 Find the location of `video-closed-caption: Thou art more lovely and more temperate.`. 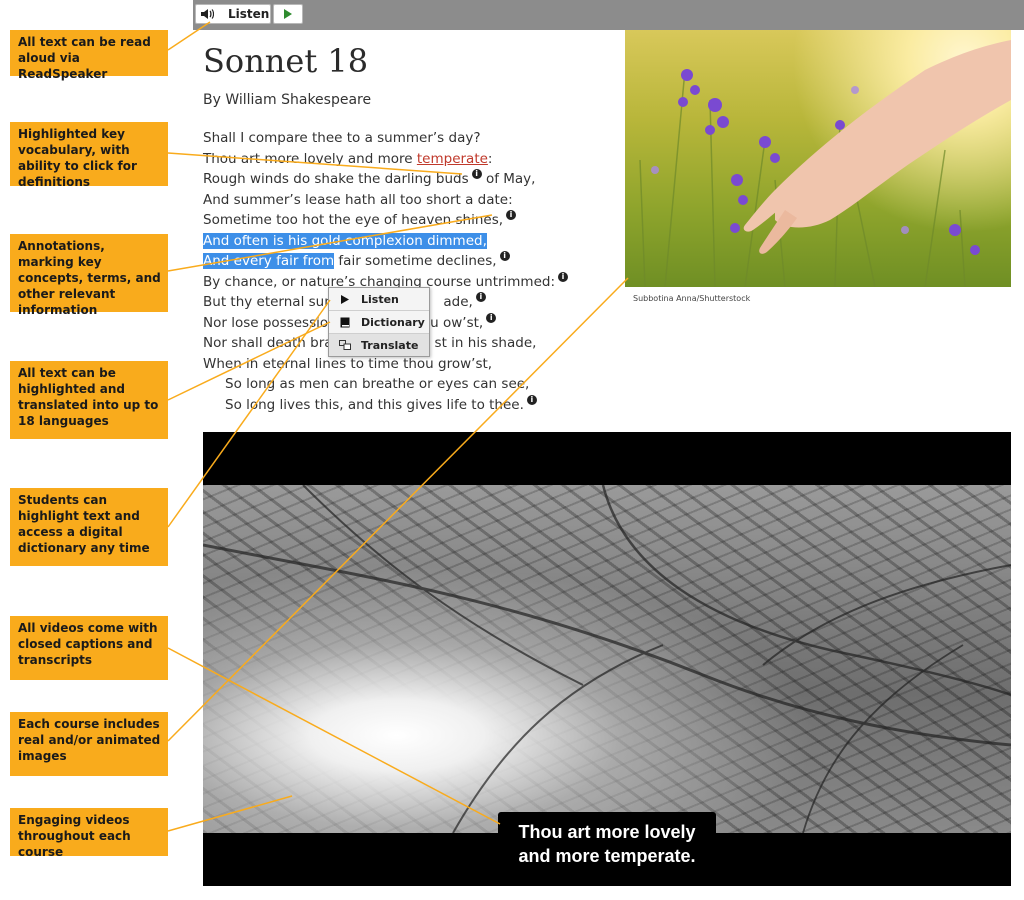

video-closed-caption: Thou art more lovely and more temperate. is located at coordinates (607, 844).